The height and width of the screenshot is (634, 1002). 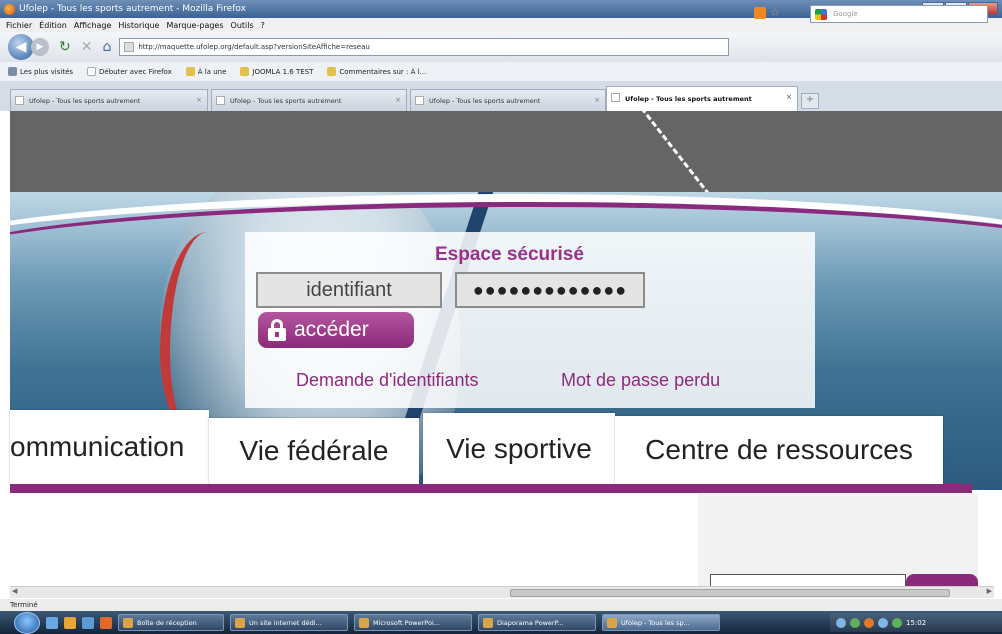 What do you see at coordinates (135, 71) in the screenshot?
I see `bookmark-label: Débuter avec Firefox` at bounding box center [135, 71].